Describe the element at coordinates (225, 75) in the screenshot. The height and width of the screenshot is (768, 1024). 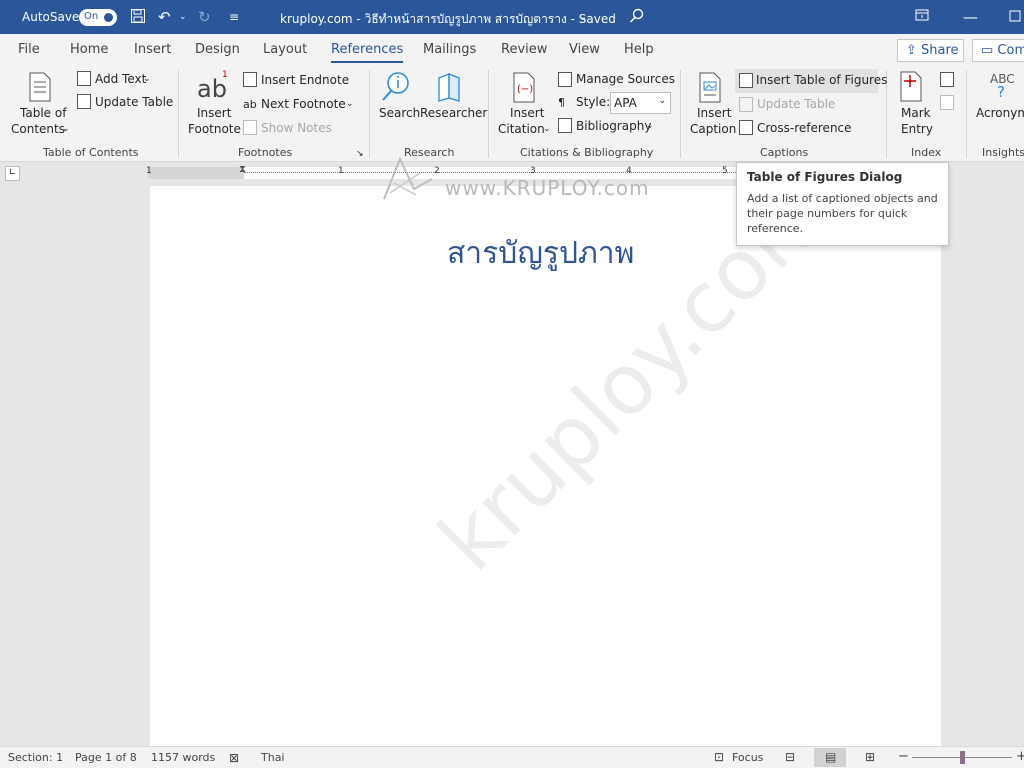
I see `footnote-superscript-icon: 1` at that location.